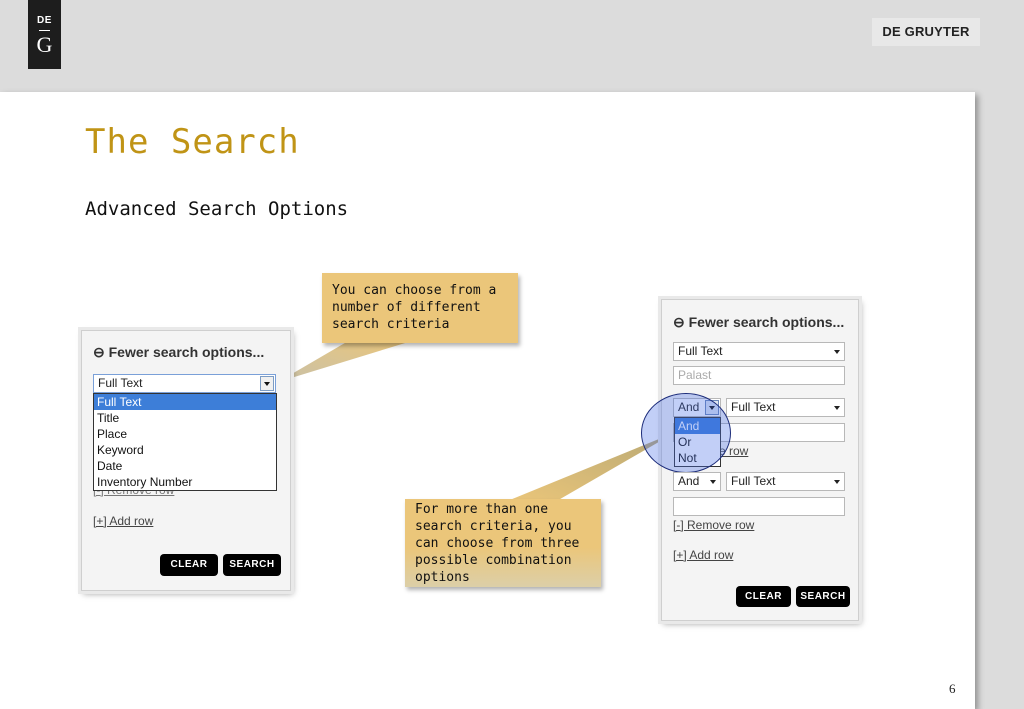  What do you see at coordinates (759, 351) in the screenshot?
I see `row1-criteria-select: Full Text` at bounding box center [759, 351].